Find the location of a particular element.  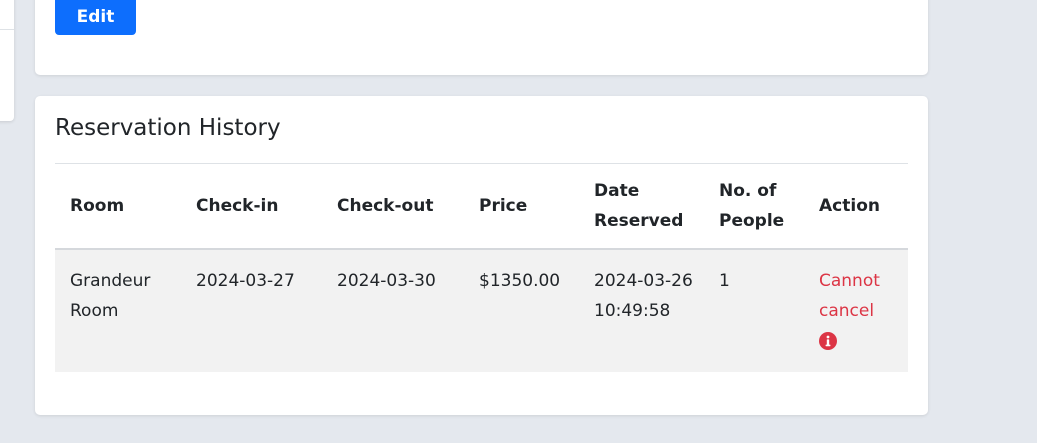

column-header-check-in: Check-in is located at coordinates (251, 207).